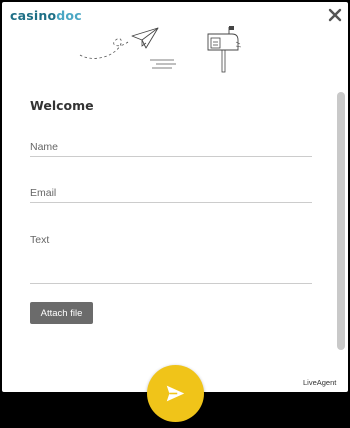  Describe the element at coordinates (61, 313) in the screenshot. I see `attach-file-button: Attach file` at that location.